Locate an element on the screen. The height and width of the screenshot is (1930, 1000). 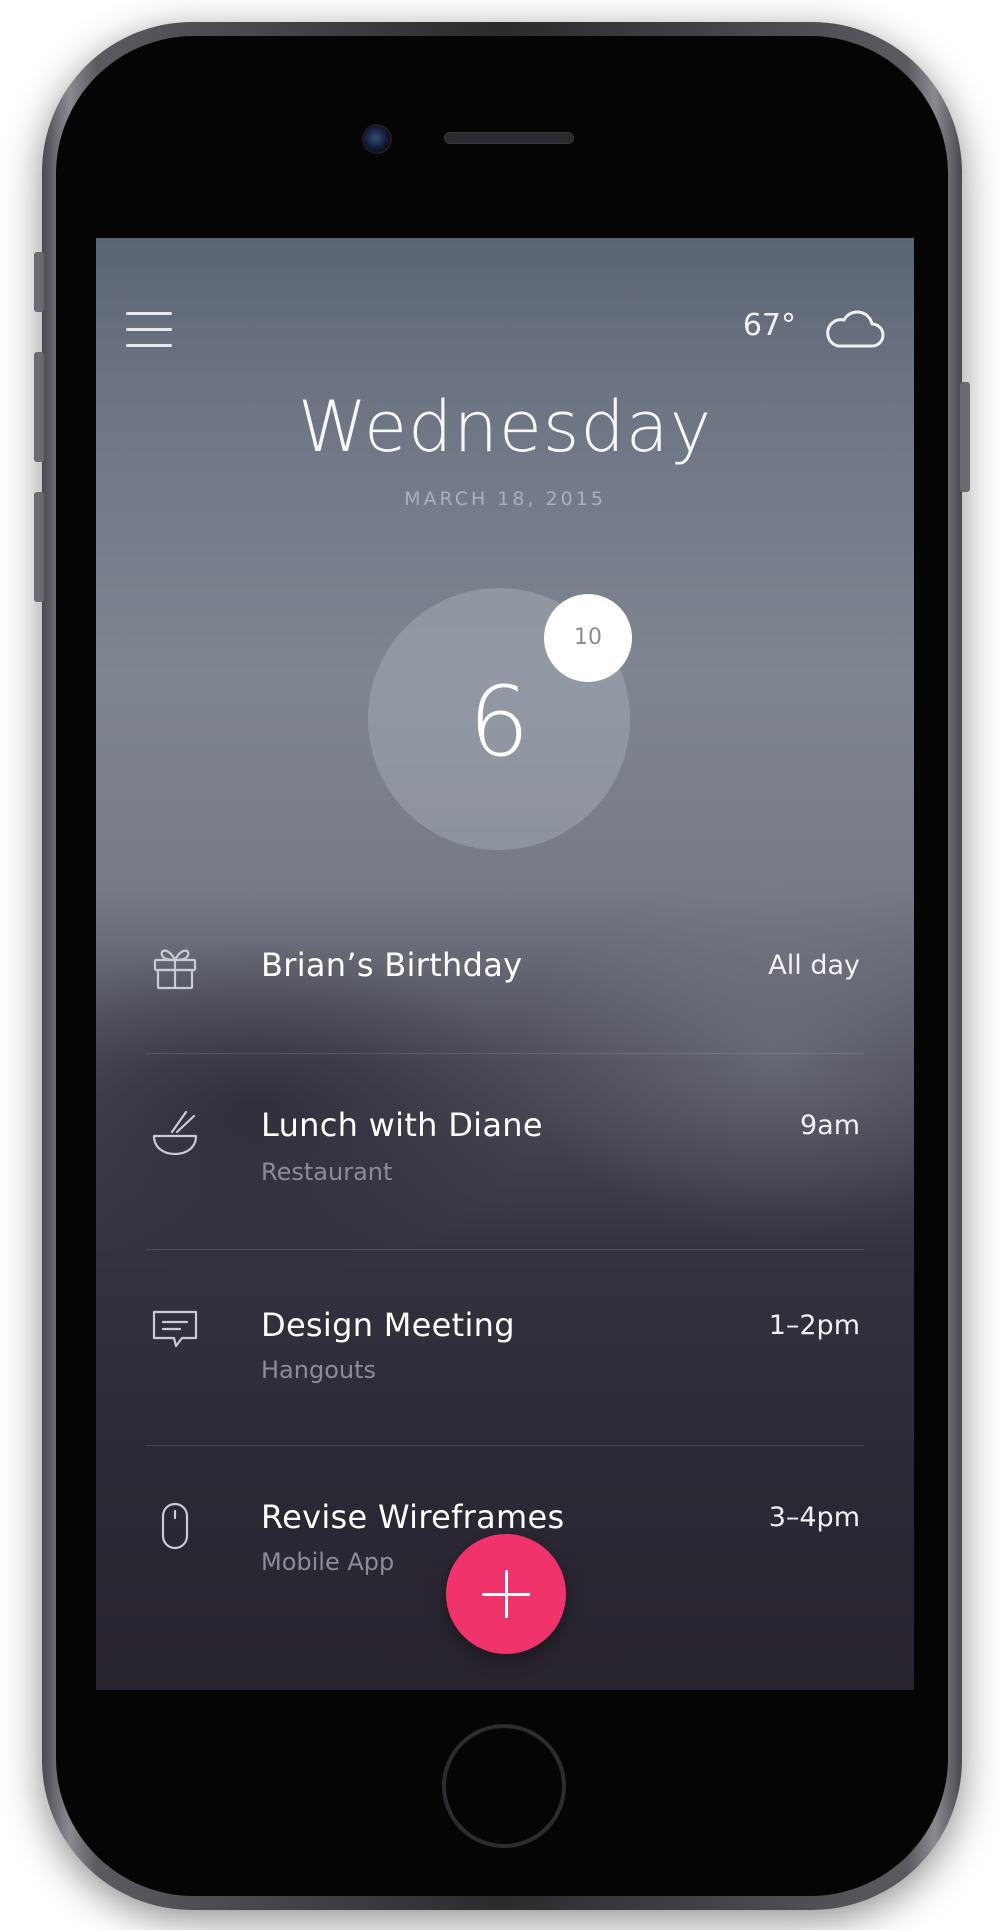
list-item: Lunch with Diane Restaurant 9am is located at coordinates (505, 1152).